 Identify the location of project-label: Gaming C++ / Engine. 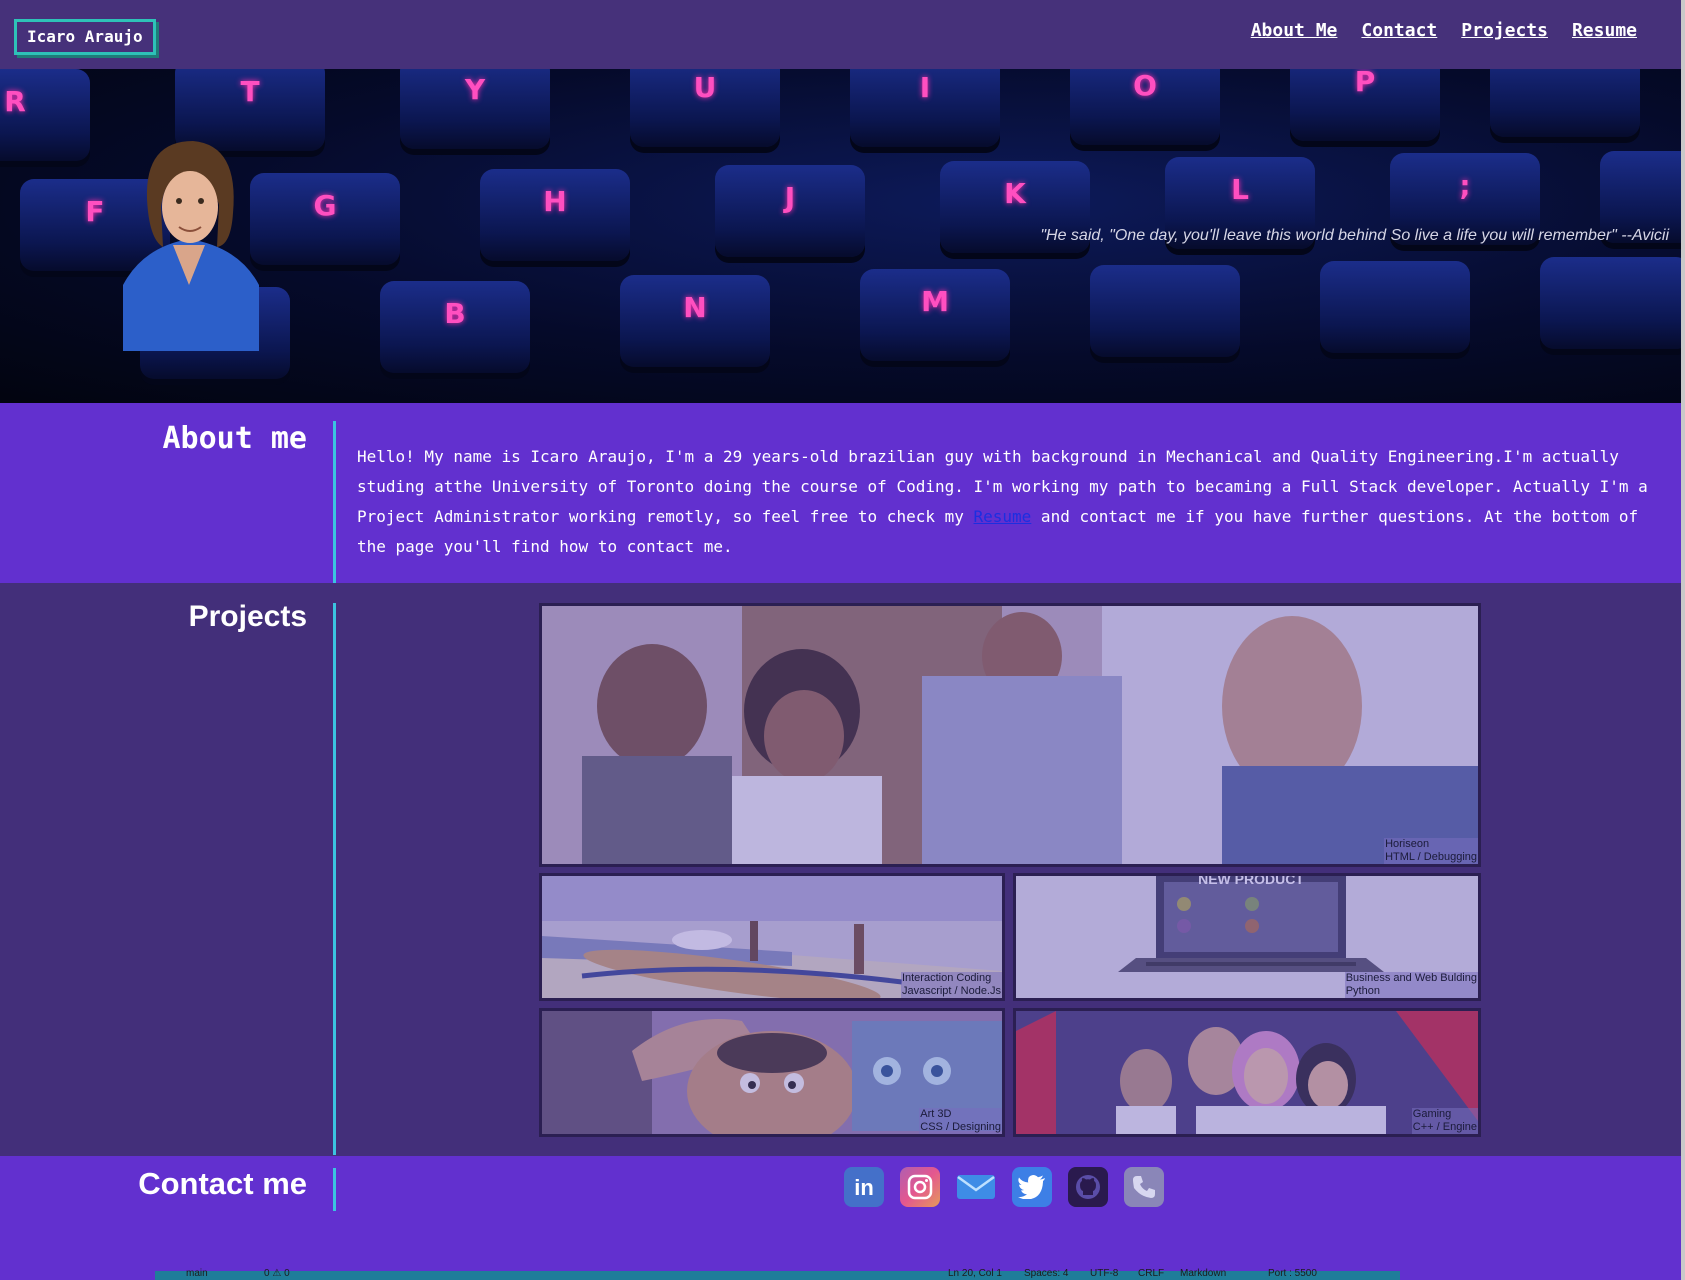
(1444, 1121).